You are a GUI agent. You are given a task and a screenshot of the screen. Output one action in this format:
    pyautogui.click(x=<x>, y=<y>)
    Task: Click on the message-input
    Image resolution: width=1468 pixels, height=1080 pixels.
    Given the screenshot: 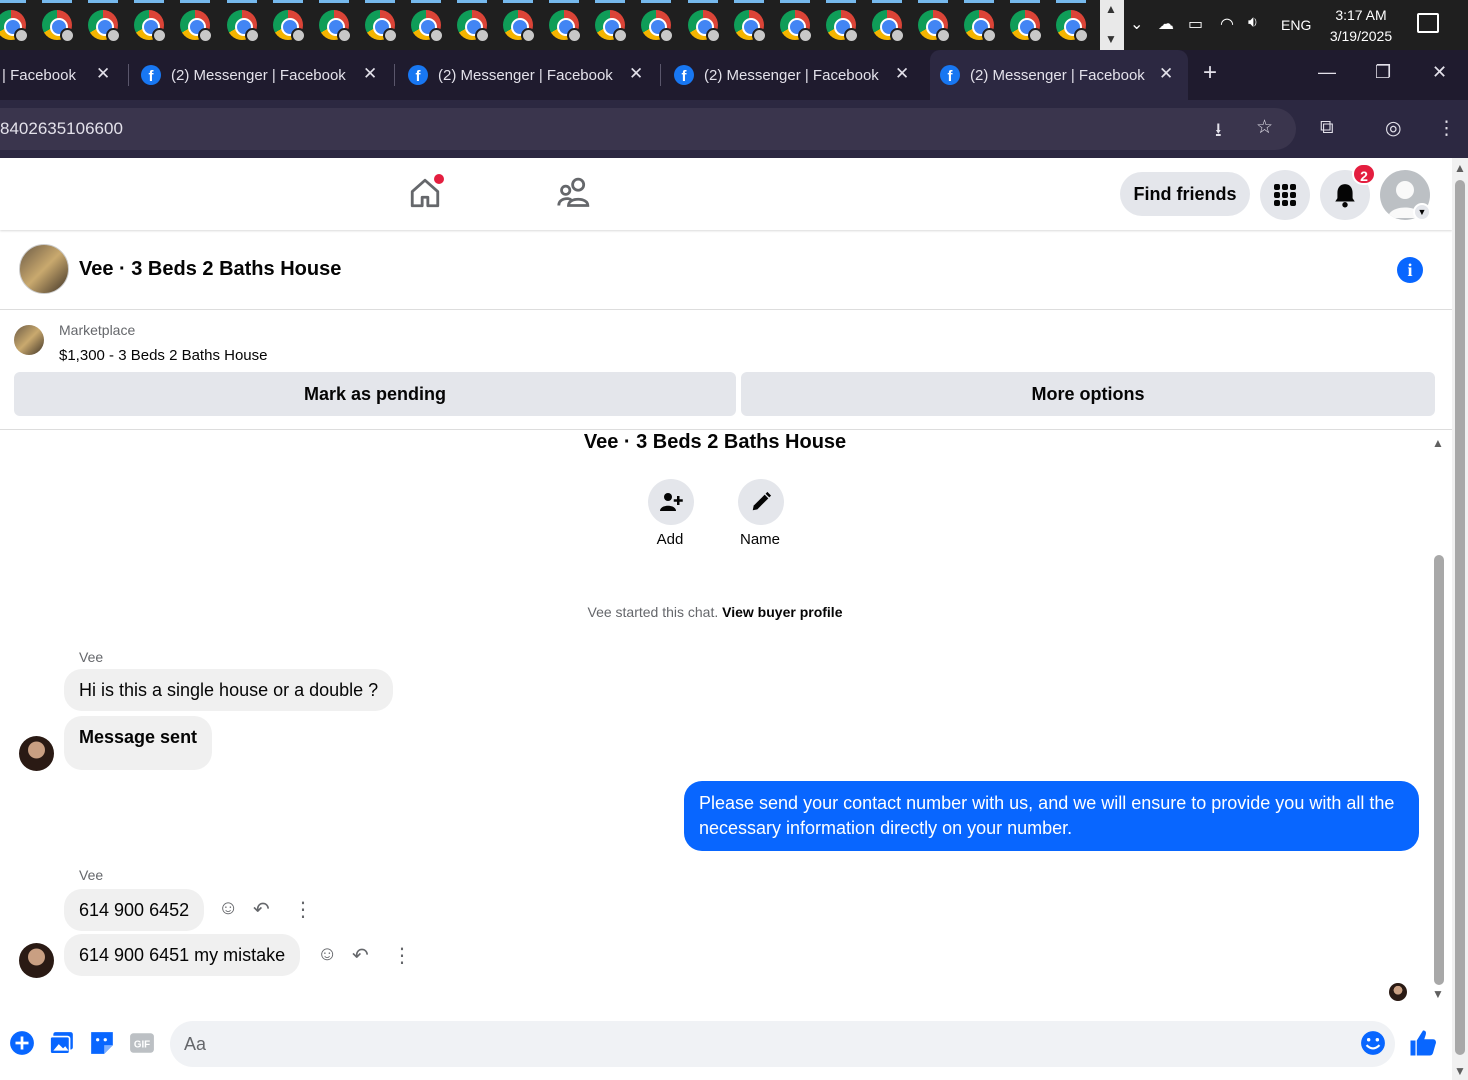 What is the action you would take?
    pyautogui.click(x=782, y=1044)
    